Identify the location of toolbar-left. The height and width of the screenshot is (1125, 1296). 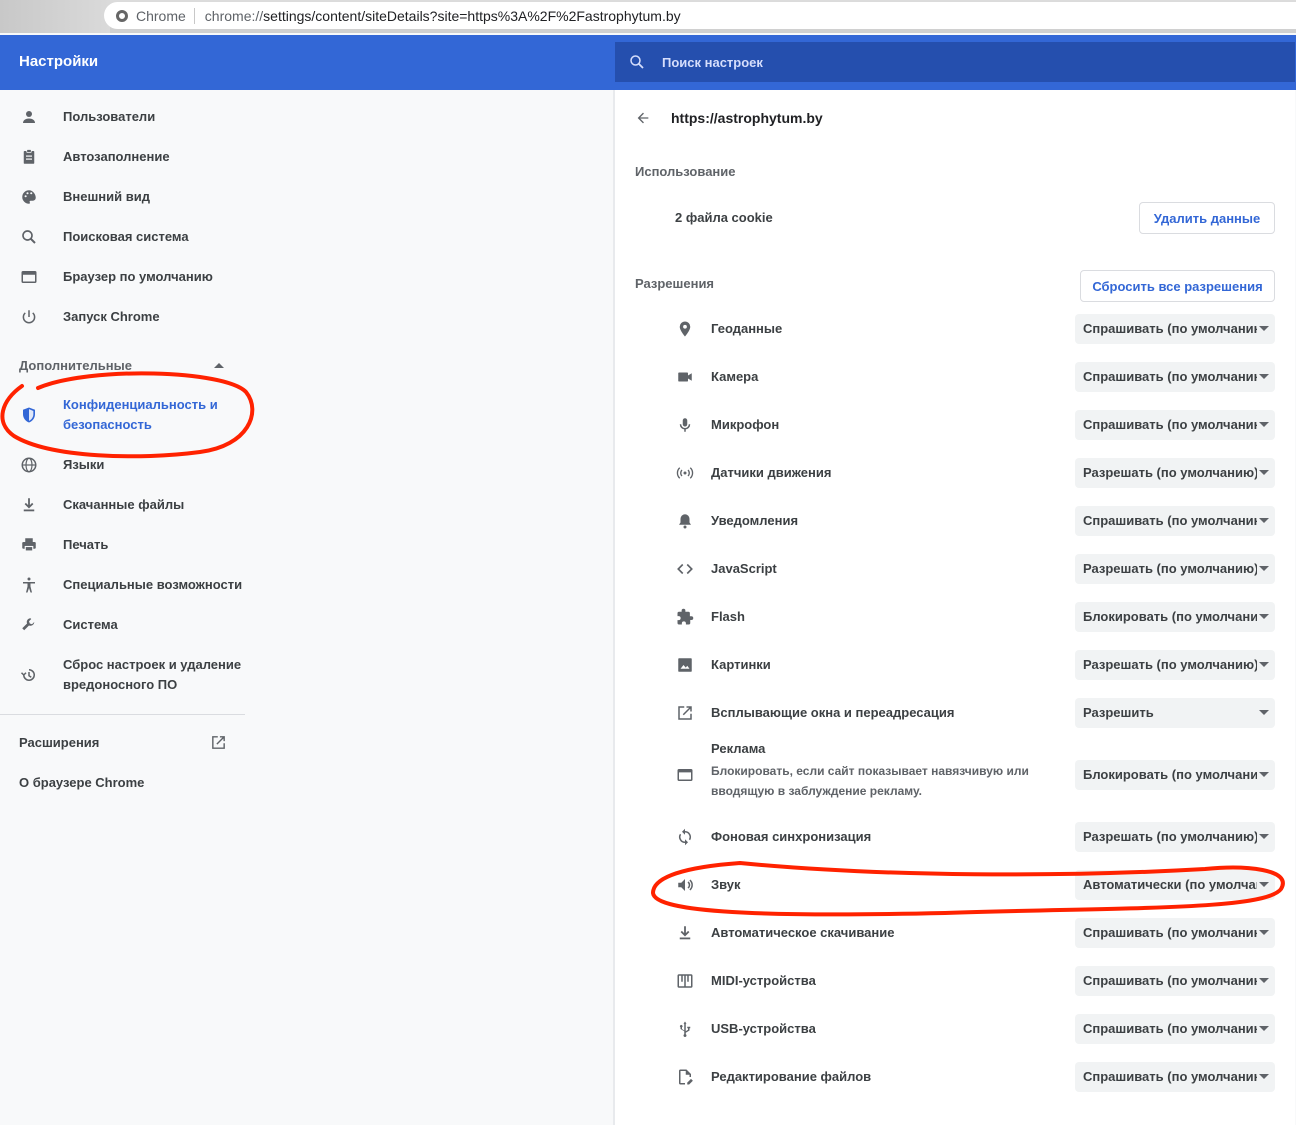
(55, 16).